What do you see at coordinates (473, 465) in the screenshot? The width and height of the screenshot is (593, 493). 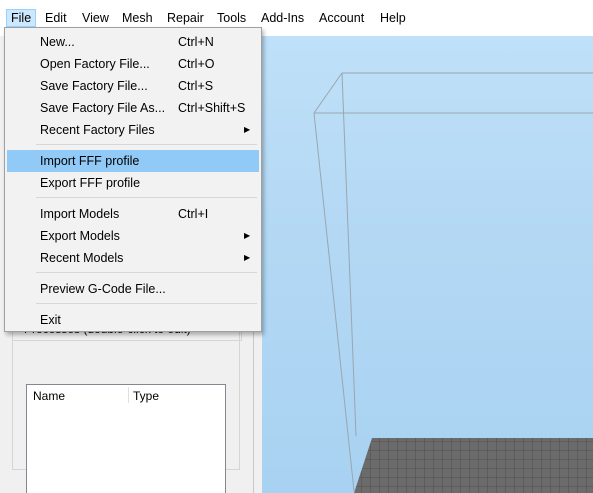 I see `build-plate` at bounding box center [473, 465].